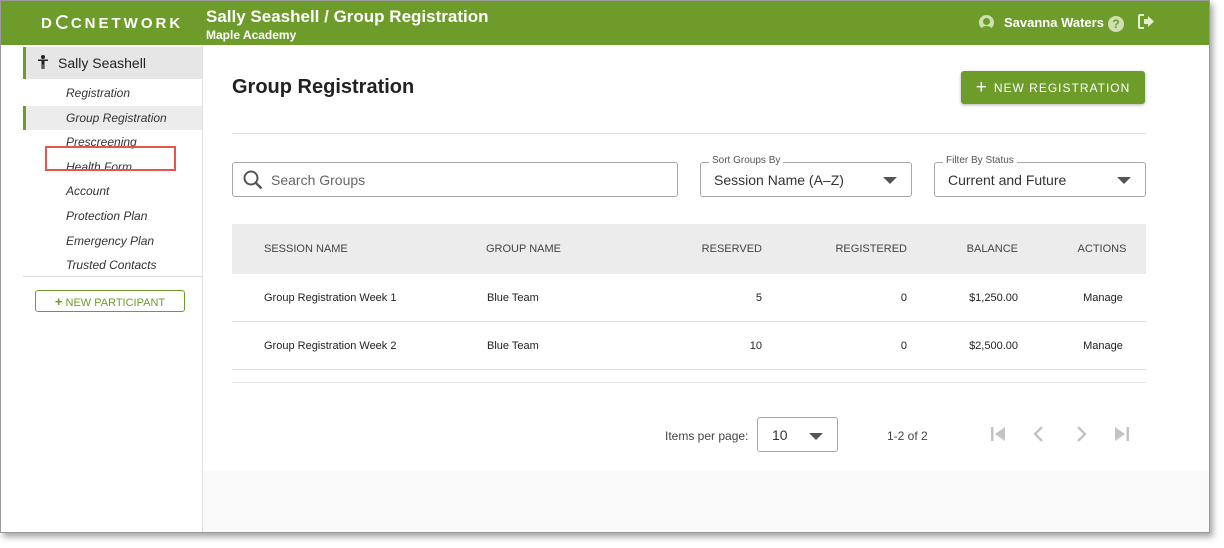  I want to click on new-participant-button: + NEW PARTICIPANT, so click(110, 301).